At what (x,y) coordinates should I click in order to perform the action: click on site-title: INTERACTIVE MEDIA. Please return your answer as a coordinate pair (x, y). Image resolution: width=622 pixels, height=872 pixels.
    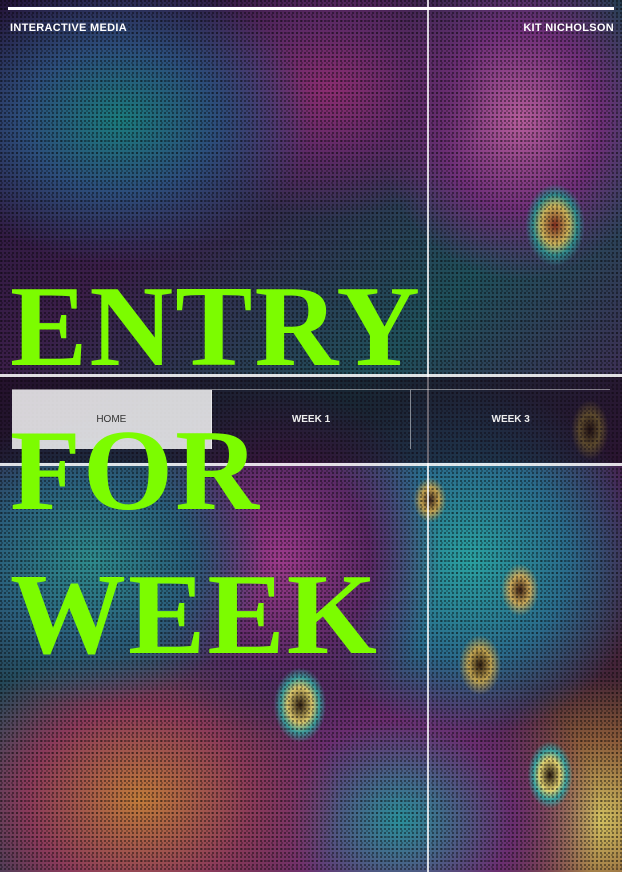
    Looking at the image, I should click on (68, 28).